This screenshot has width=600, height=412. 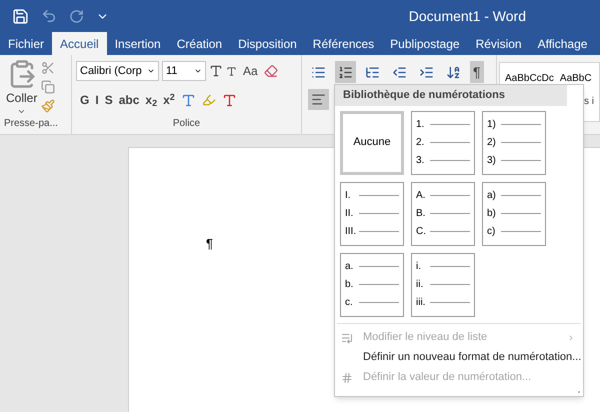 What do you see at coordinates (421, 214) in the screenshot?
I see `list-marker: B.` at bounding box center [421, 214].